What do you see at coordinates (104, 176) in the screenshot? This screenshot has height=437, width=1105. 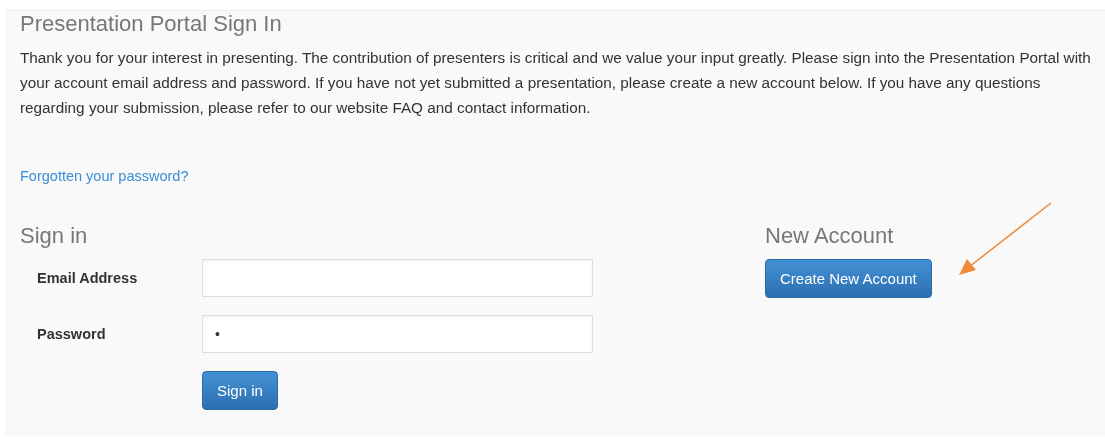 I see `forgot-password-link: Forgotten your password?` at bounding box center [104, 176].